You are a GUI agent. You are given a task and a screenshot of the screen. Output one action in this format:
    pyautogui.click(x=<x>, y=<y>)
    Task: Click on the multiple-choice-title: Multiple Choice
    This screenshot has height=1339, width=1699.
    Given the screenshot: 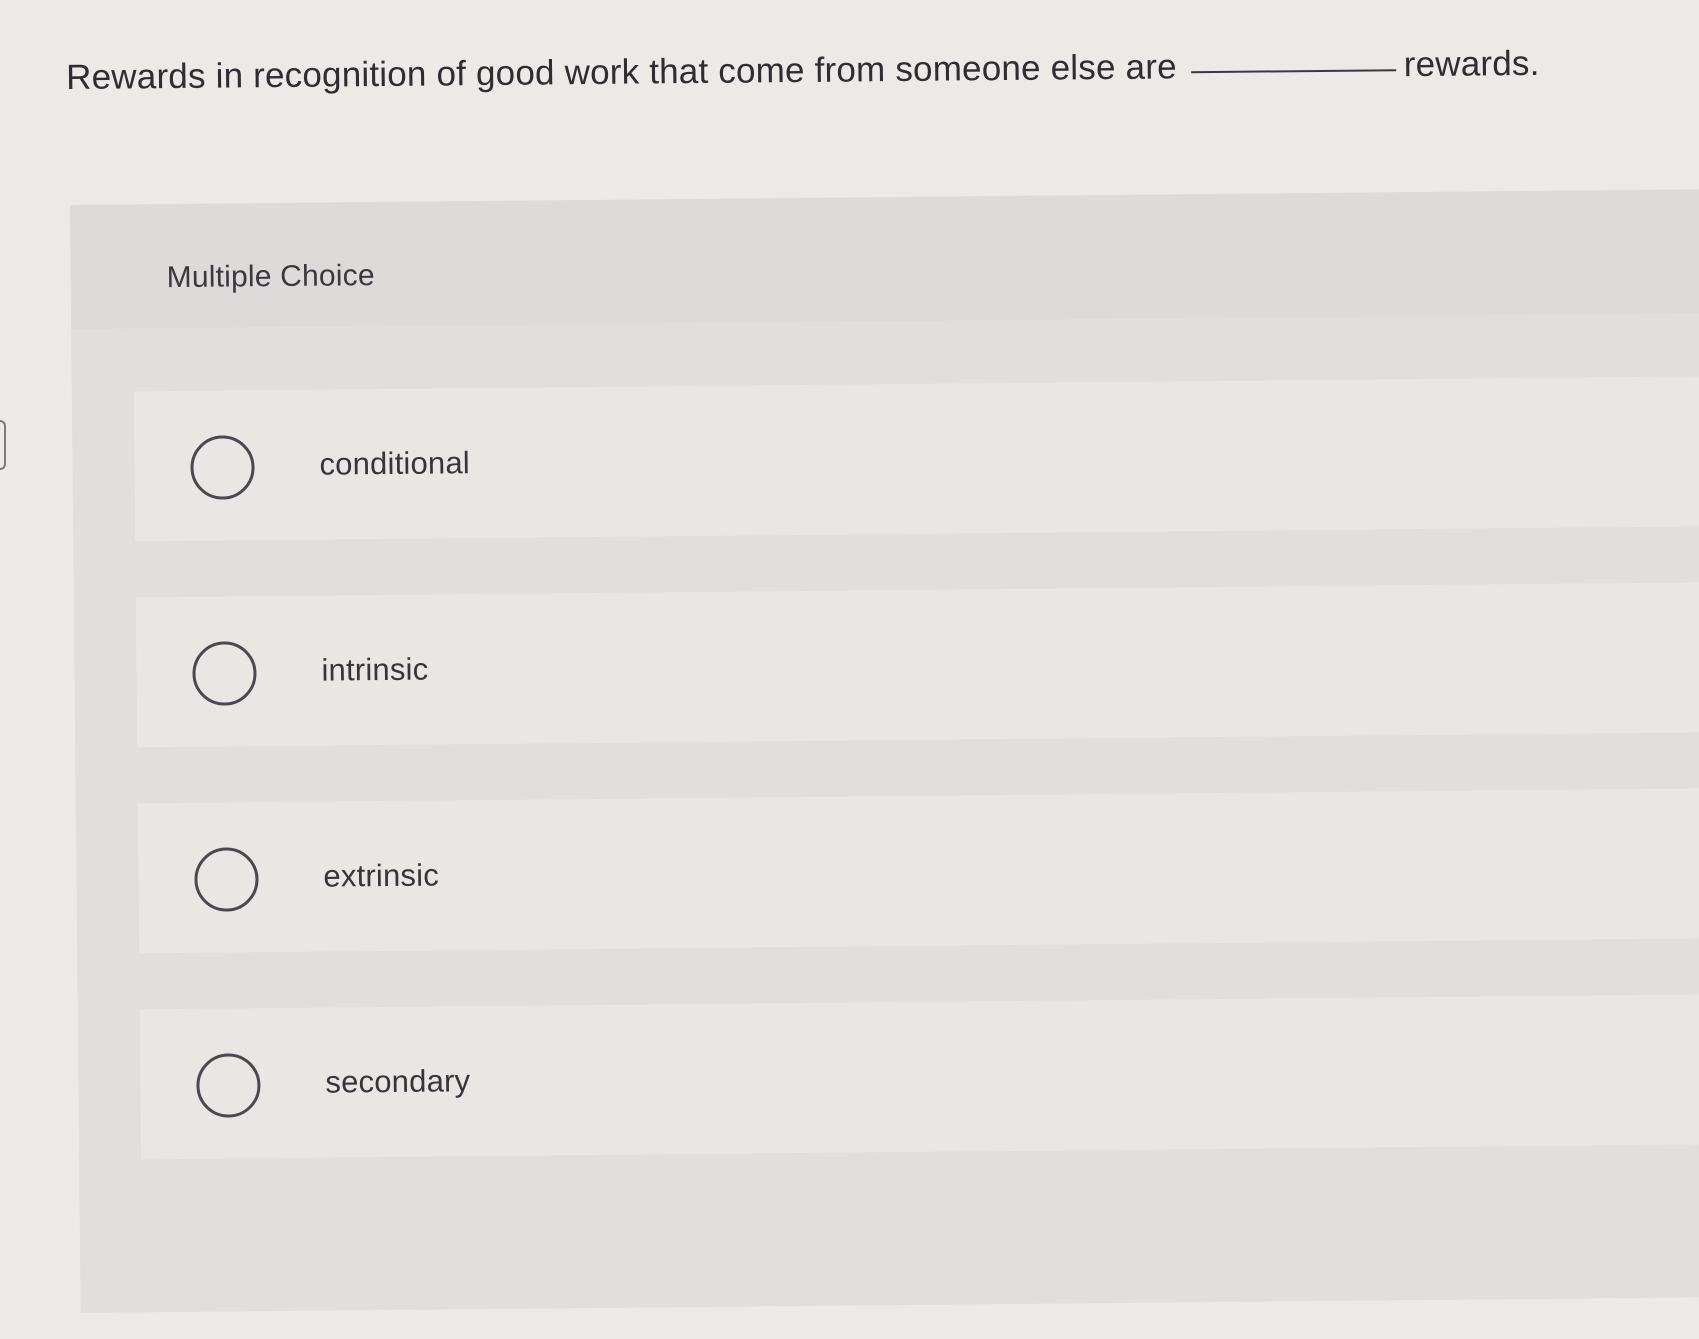 What is the action you would take?
    pyautogui.click(x=270, y=277)
    